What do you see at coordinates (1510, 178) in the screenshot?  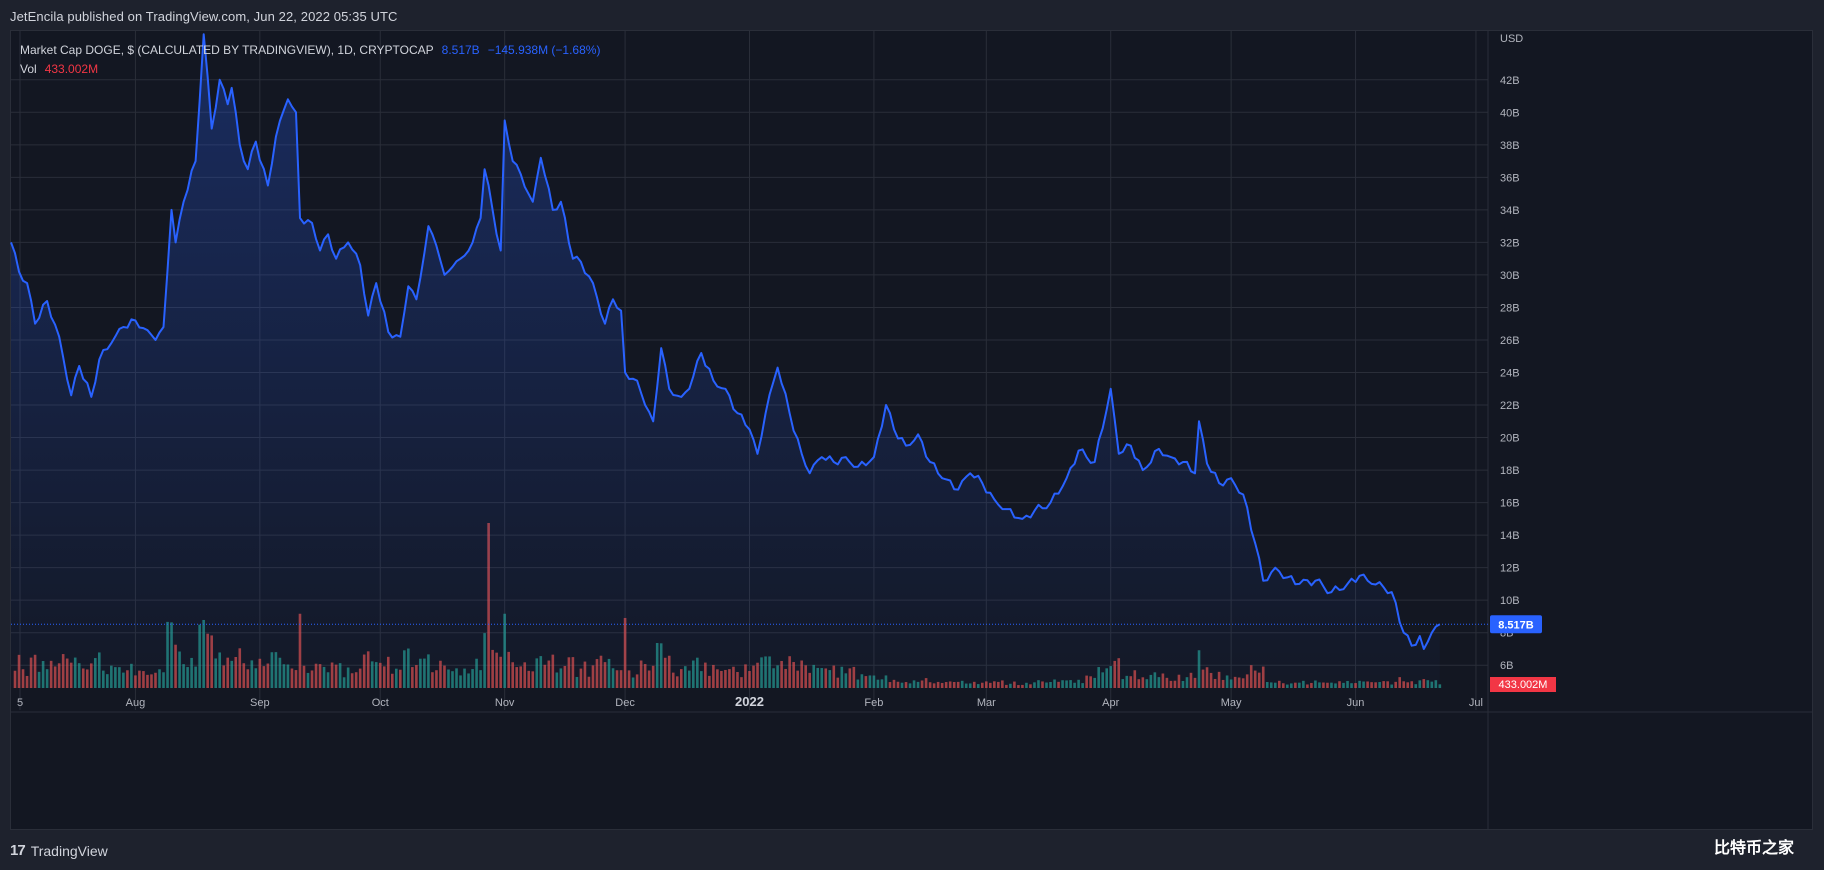 I see `y-tick-label: 36B` at bounding box center [1510, 178].